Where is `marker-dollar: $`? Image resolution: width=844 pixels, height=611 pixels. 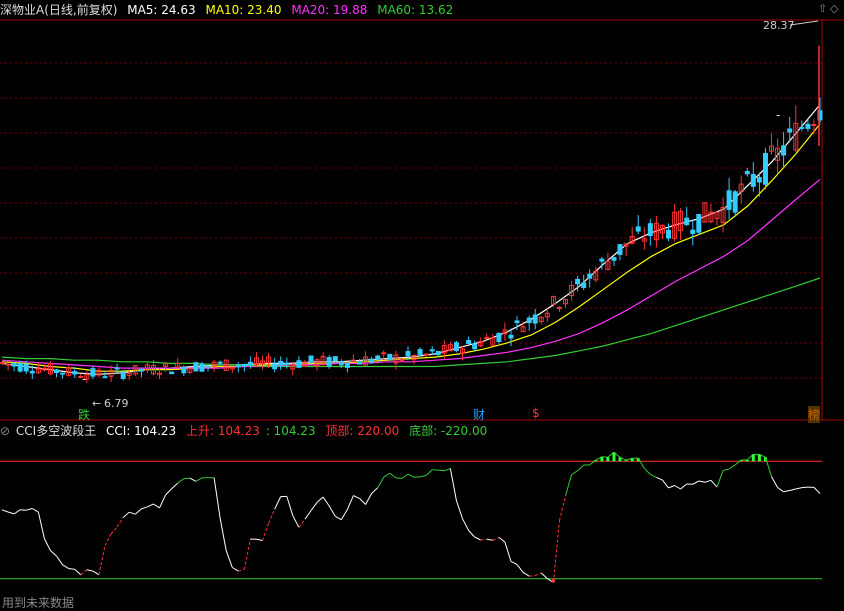
marker-dollar: $ is located at coordinates (536, 413).